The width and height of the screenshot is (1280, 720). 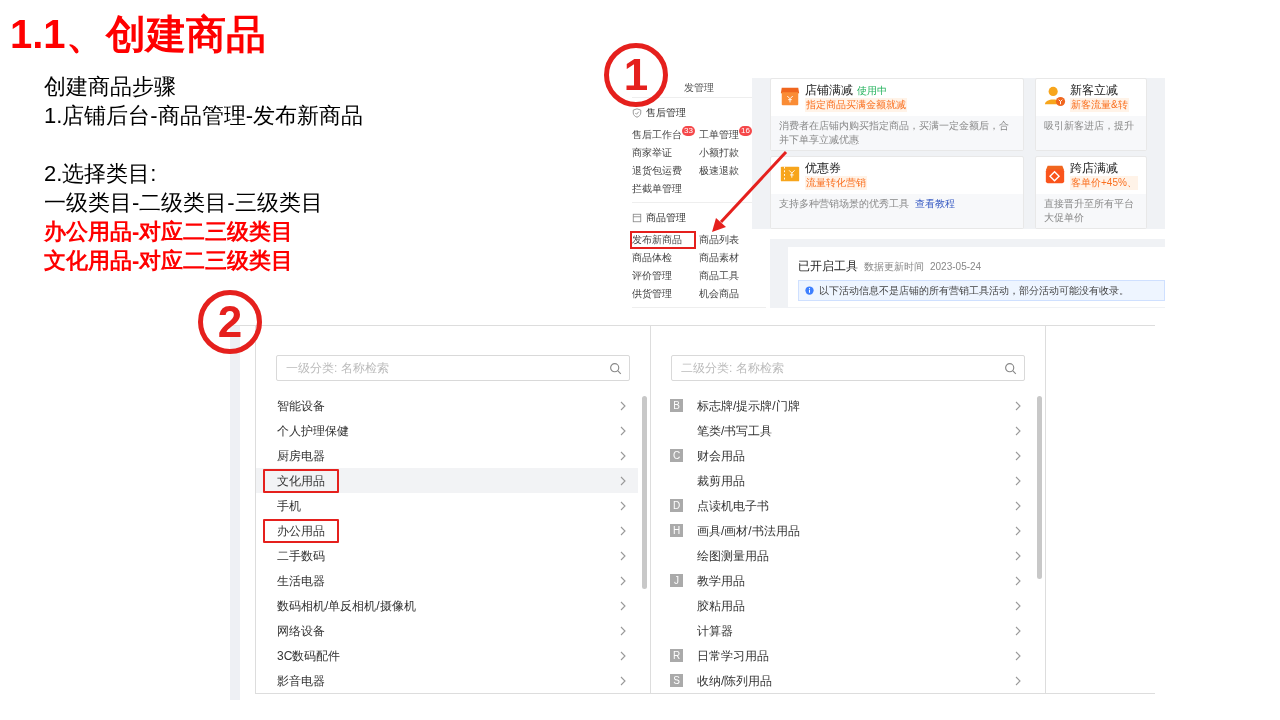 I want to click on store-icon, so click(x=1055, y=174).